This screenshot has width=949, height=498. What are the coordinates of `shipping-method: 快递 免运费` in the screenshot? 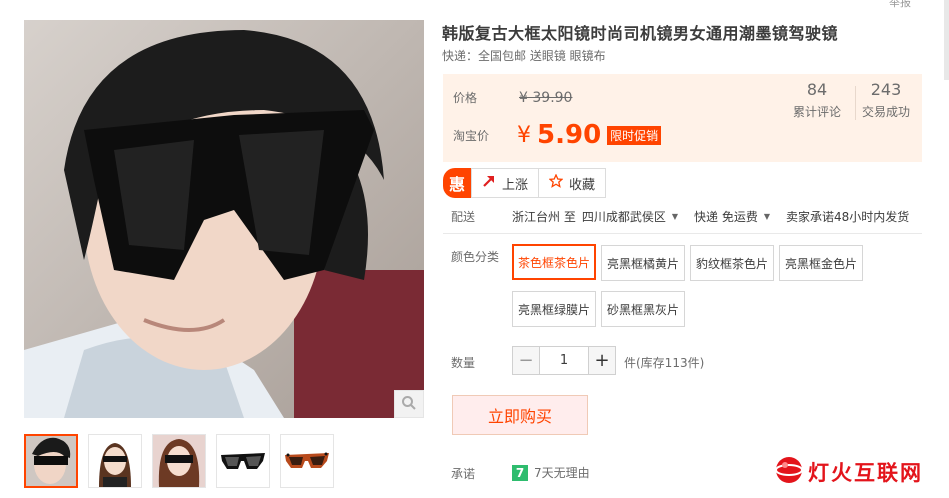 It's located at (726, 216).